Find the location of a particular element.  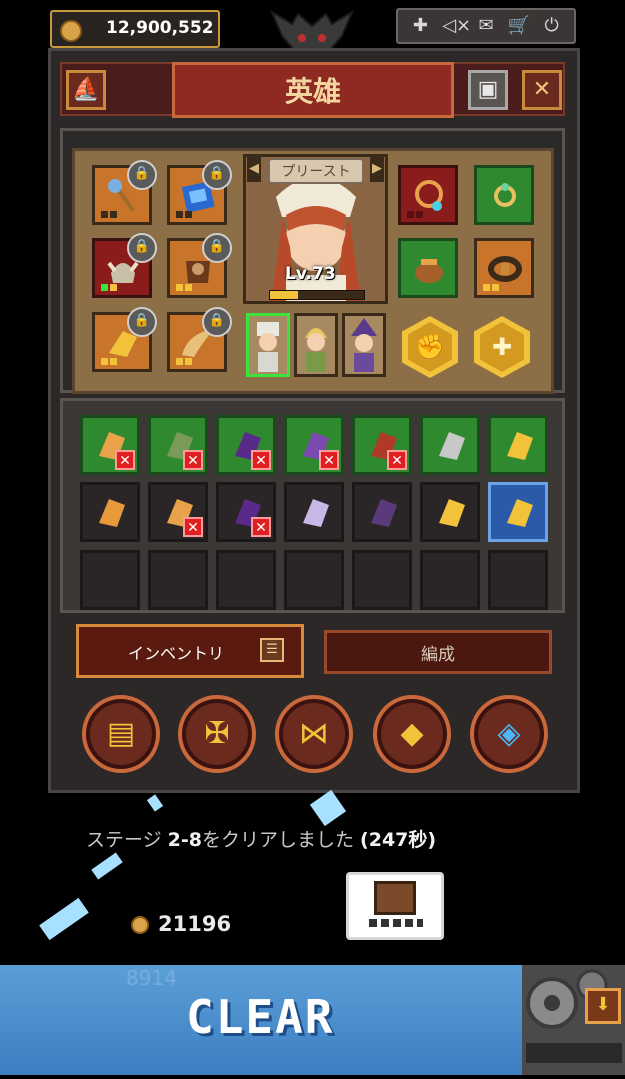

chest-progress is located at coordinates (396, 923).